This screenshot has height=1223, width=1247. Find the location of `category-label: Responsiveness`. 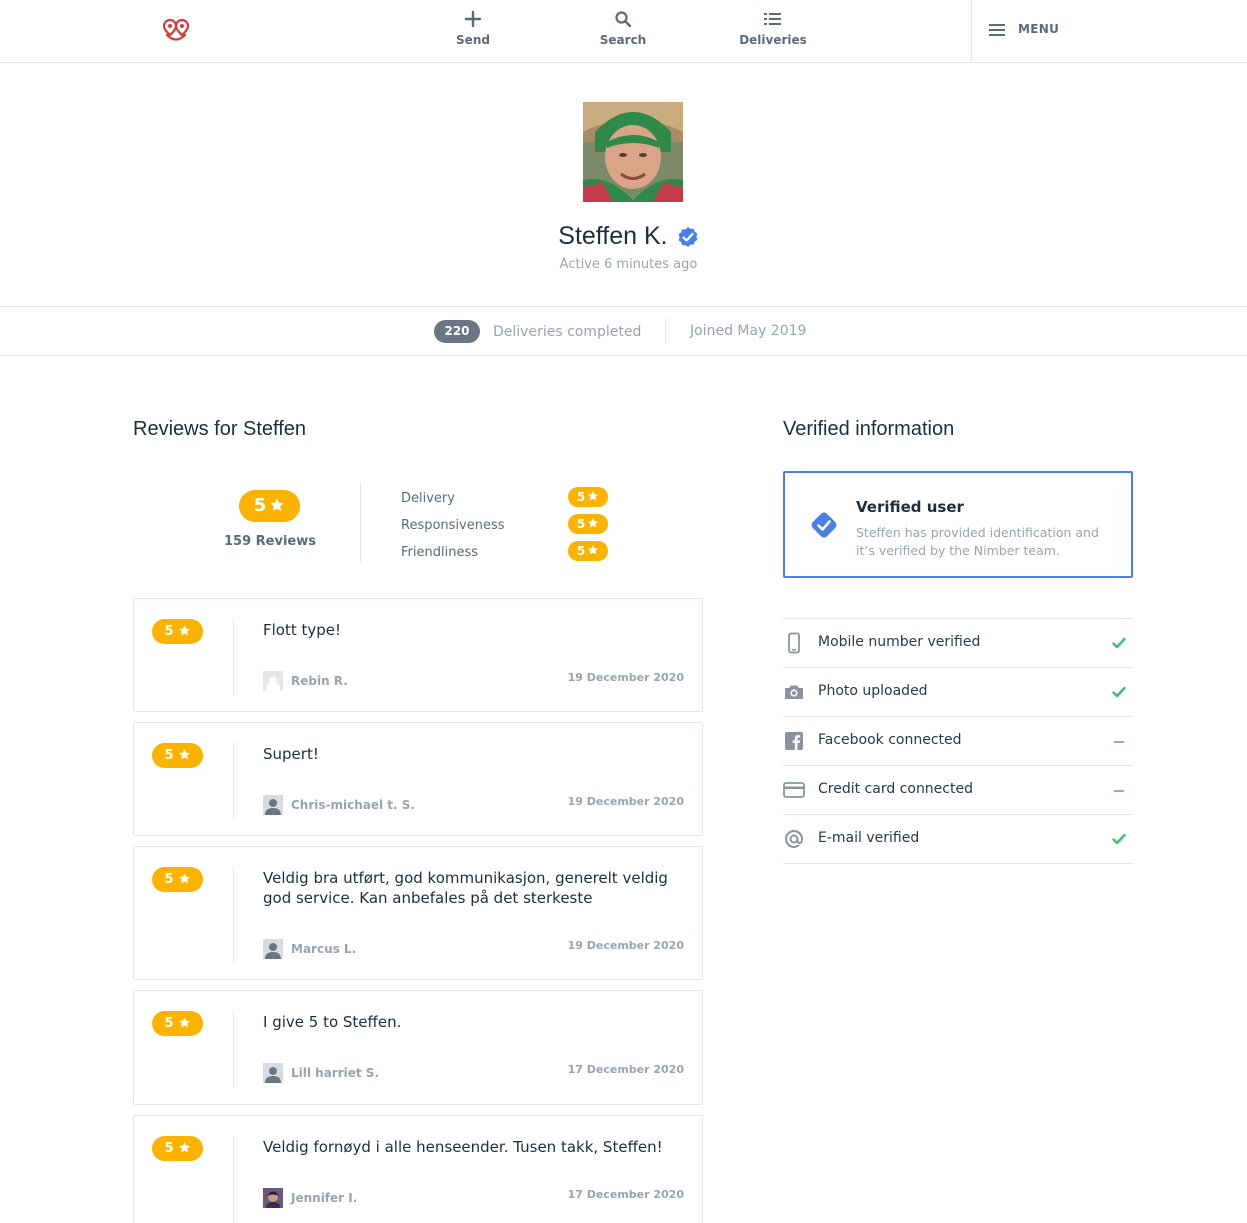

category-label: Responsiveness is located at coordinates (453, 525).